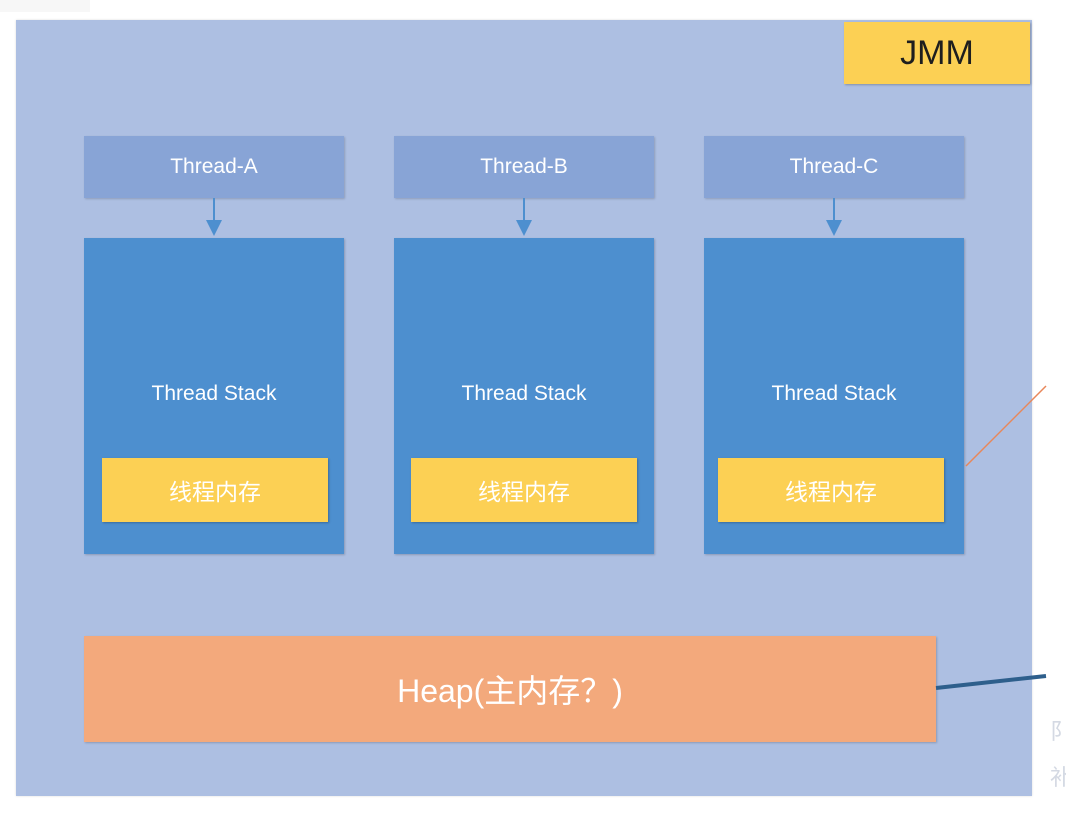  Describe the element at coordinates (1058, 777) in the screenshot. I see `edge-glyph-2: 补` at that location.